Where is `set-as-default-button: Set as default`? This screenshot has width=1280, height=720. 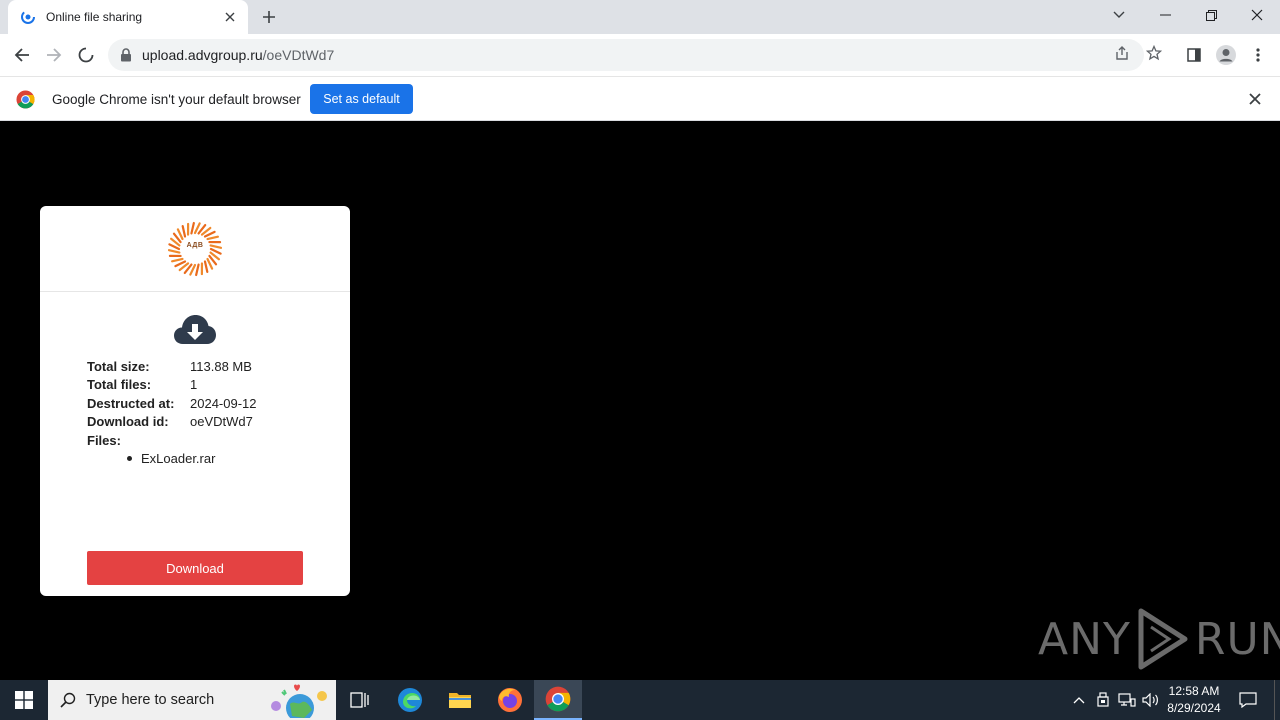 set-as-default-button: Set as default is located at coordinates (361, 99).